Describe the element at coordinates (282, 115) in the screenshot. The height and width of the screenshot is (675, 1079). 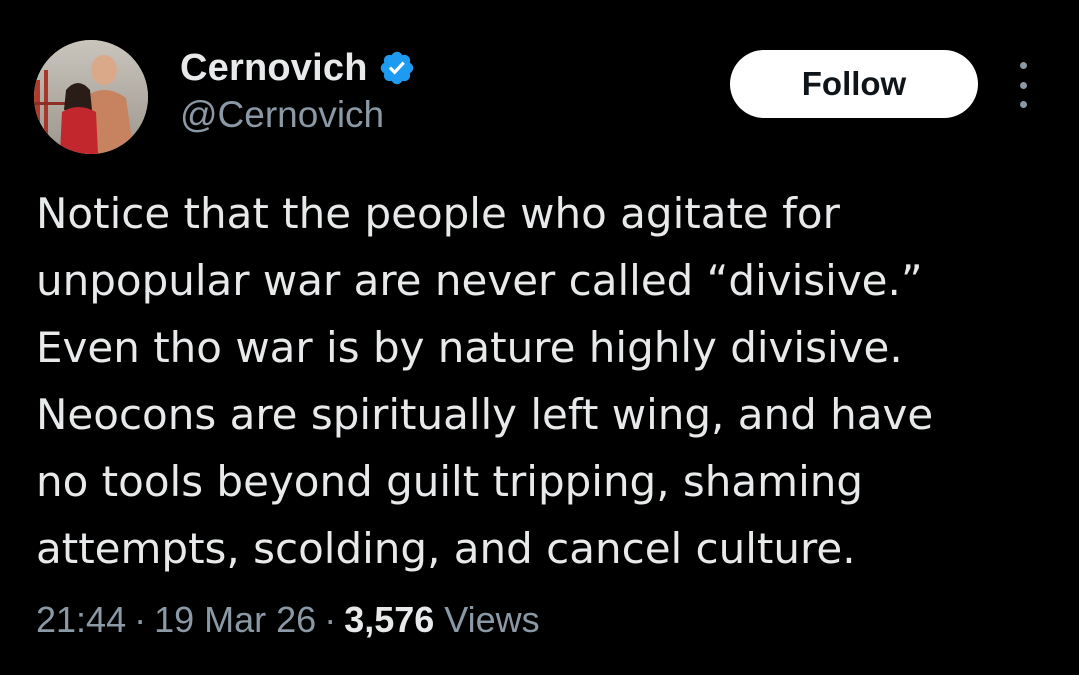
I see `user-handle: @Cernovich` at that location.